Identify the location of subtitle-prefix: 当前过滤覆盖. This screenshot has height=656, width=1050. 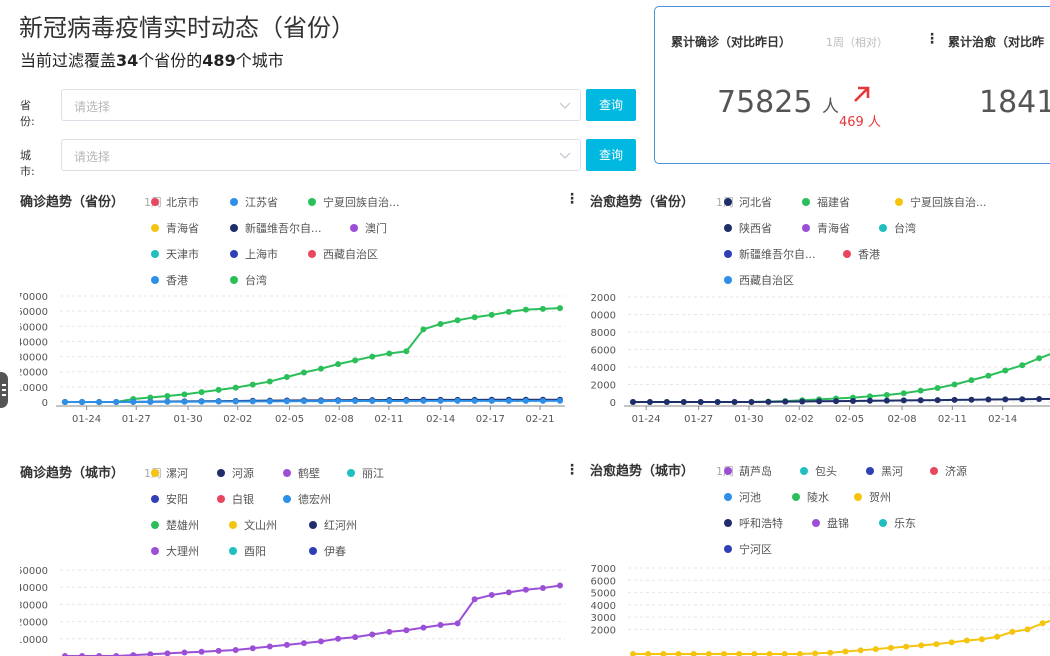
(68, 60).